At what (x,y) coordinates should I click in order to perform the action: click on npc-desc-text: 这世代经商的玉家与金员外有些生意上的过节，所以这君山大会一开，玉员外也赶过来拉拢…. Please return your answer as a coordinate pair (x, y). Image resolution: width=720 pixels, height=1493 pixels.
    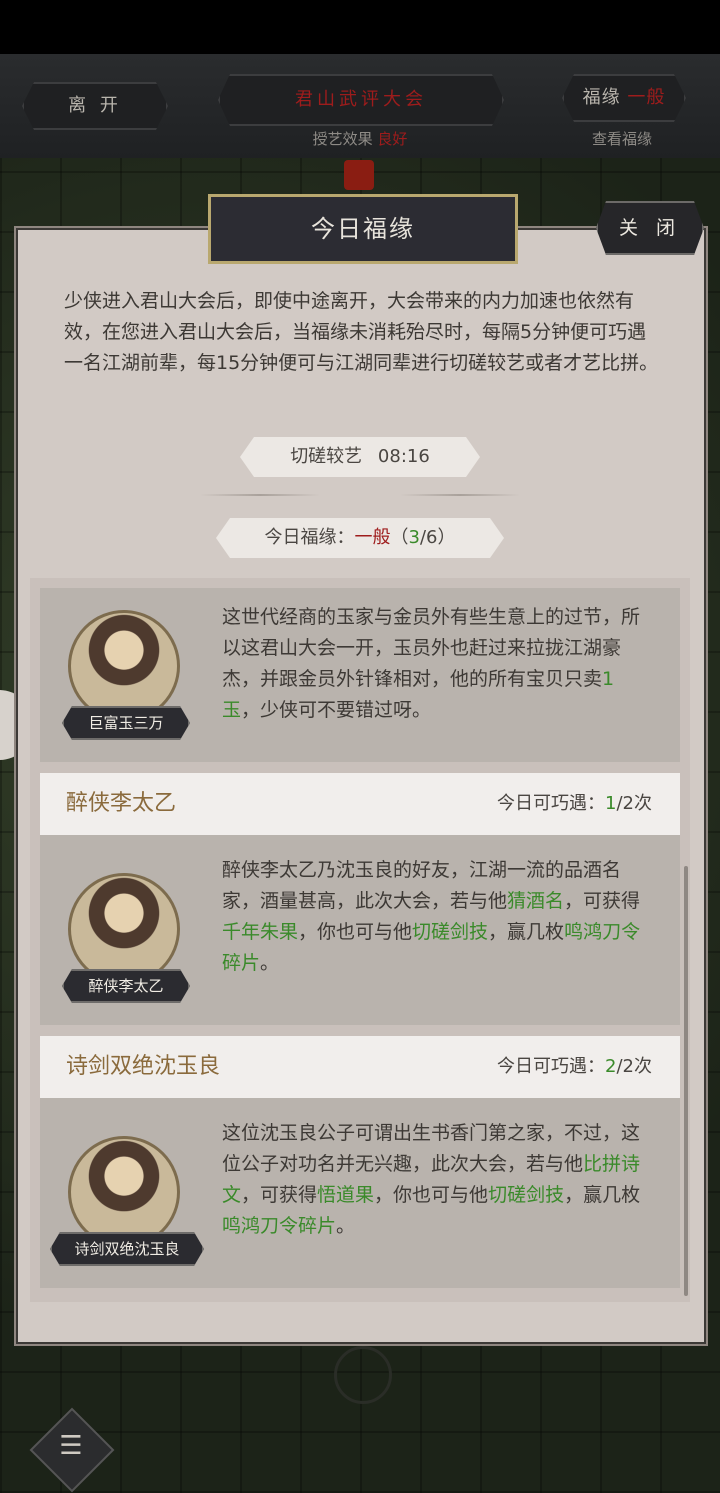
    Looking at the image, I should click on (431, 648).